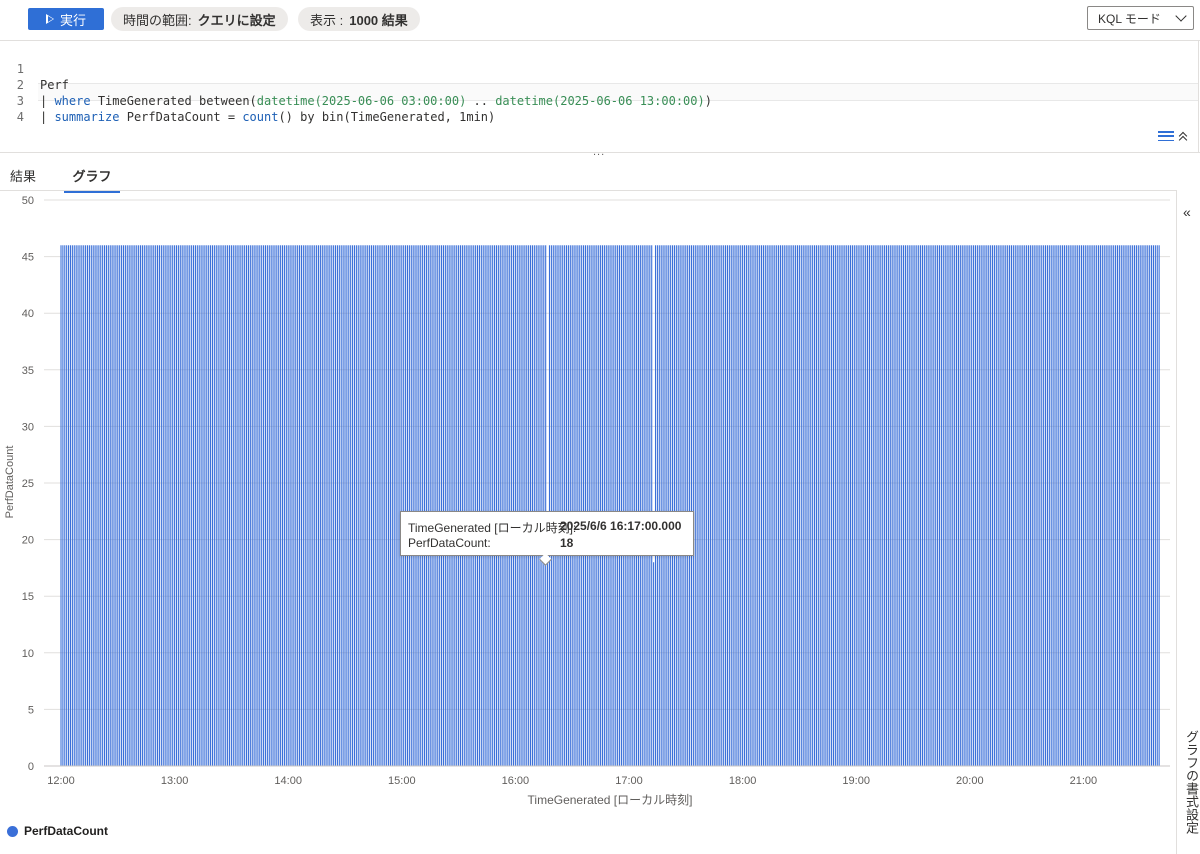  Describe the element at coordinates (20, 117) in the screenshot. I see `line-number: 4` at that location.